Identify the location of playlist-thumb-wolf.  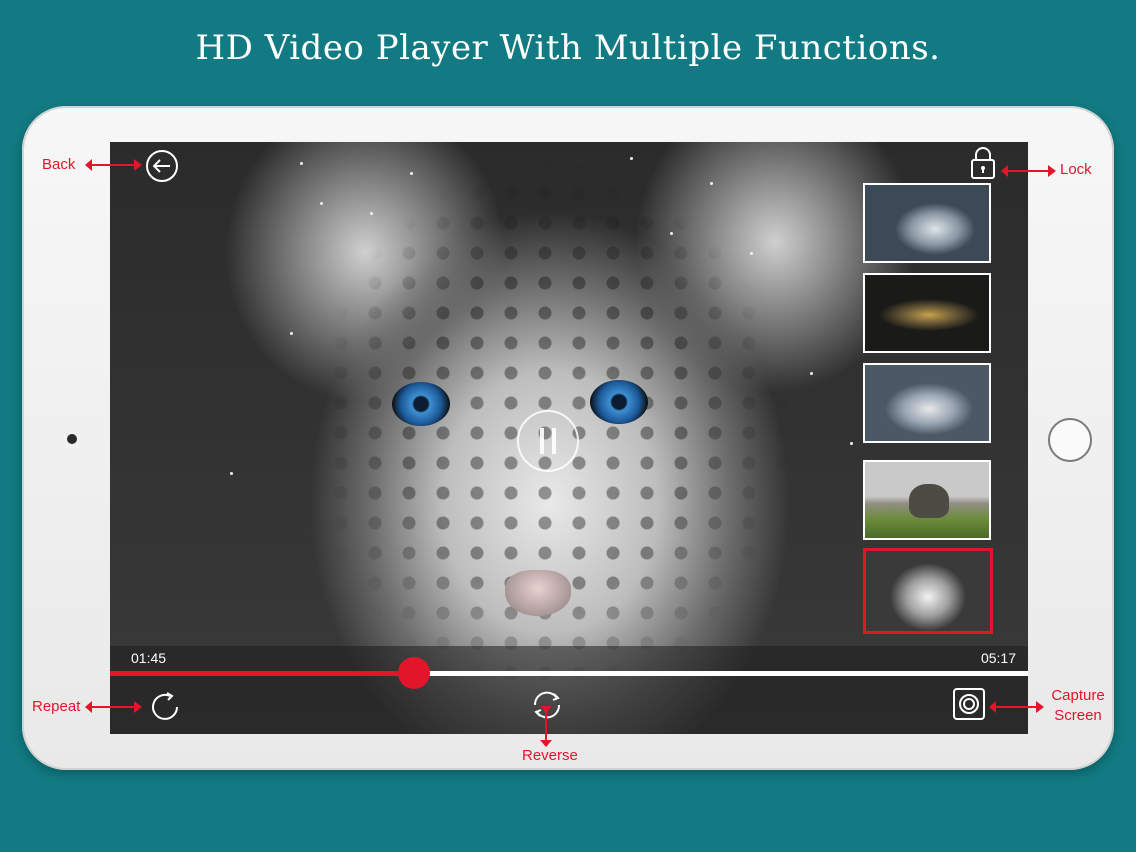
(927, 223).